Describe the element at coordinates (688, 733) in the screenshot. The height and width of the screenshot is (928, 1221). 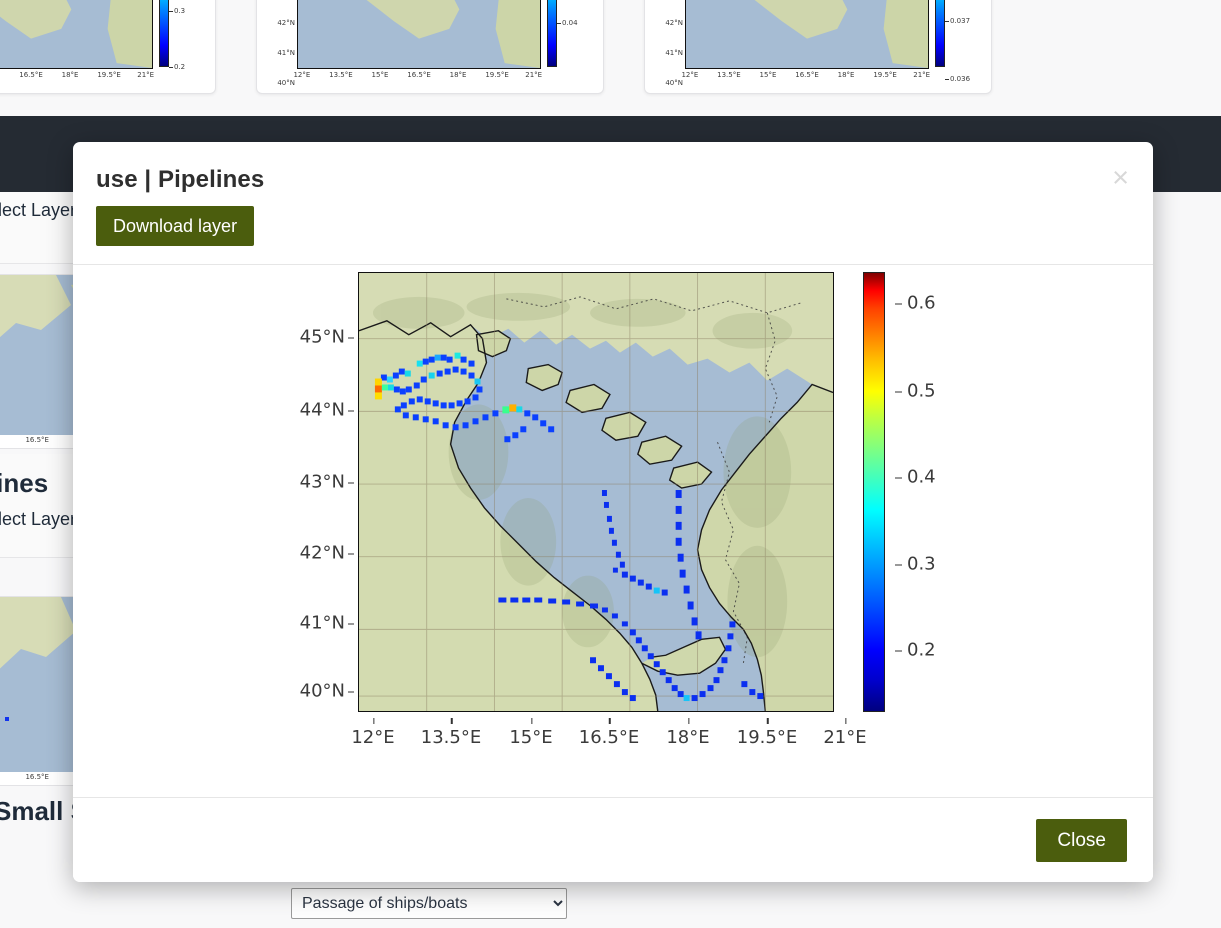
I see `x-tick: 18°E` at that location.